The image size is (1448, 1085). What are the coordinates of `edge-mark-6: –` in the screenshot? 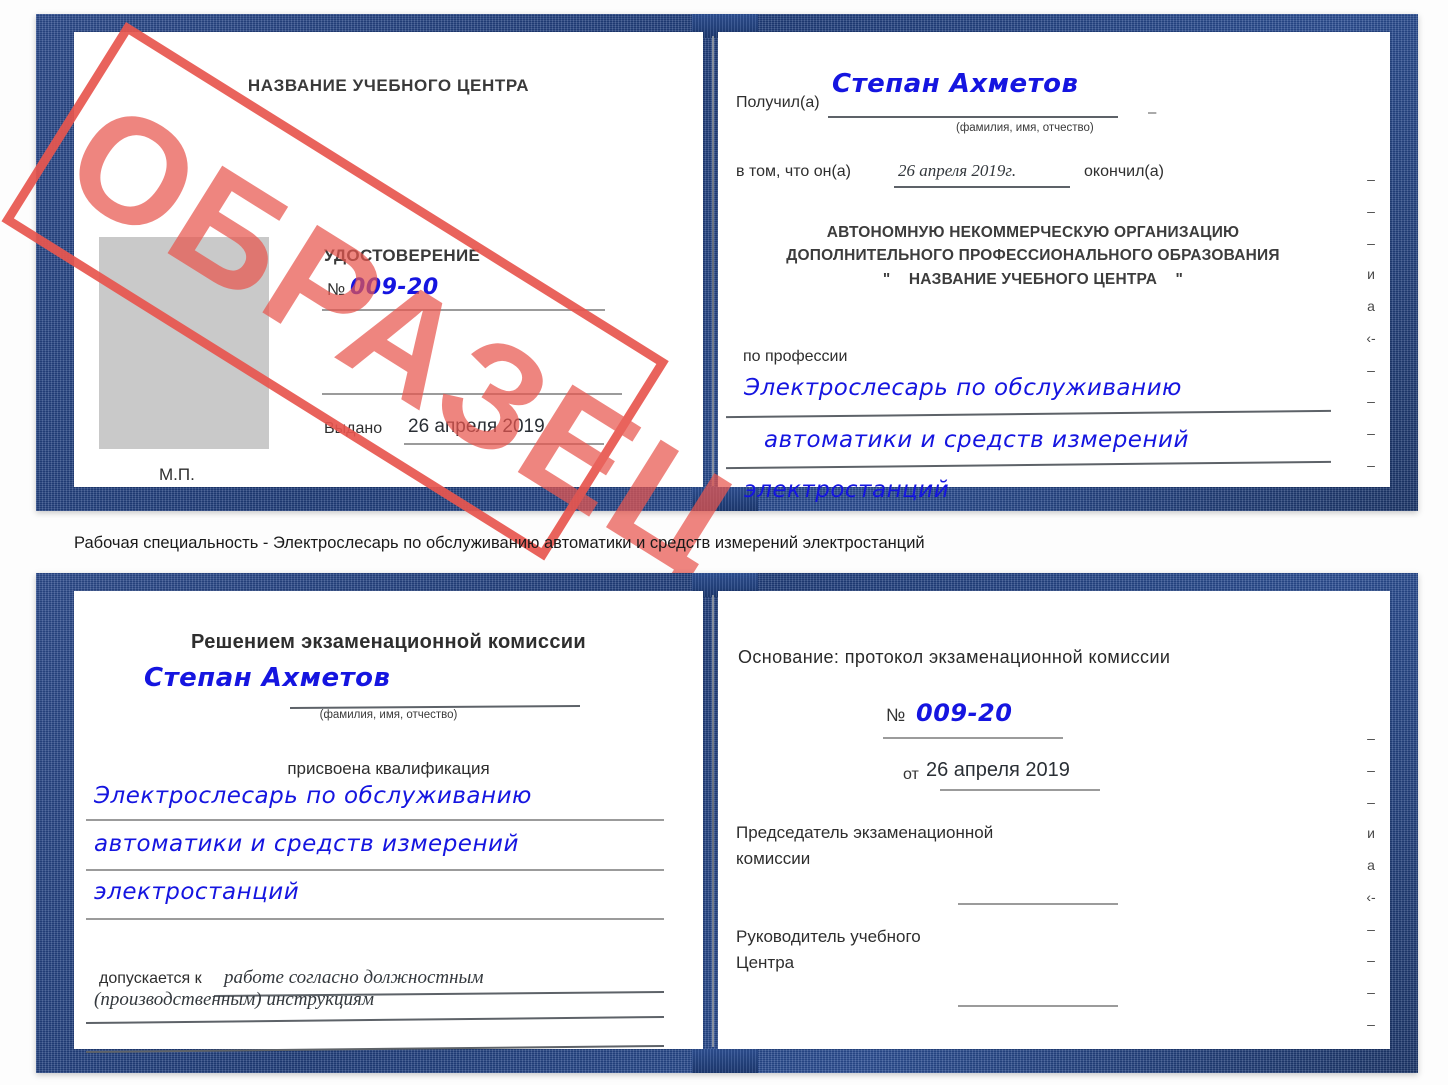 It's located at (1371, 369).